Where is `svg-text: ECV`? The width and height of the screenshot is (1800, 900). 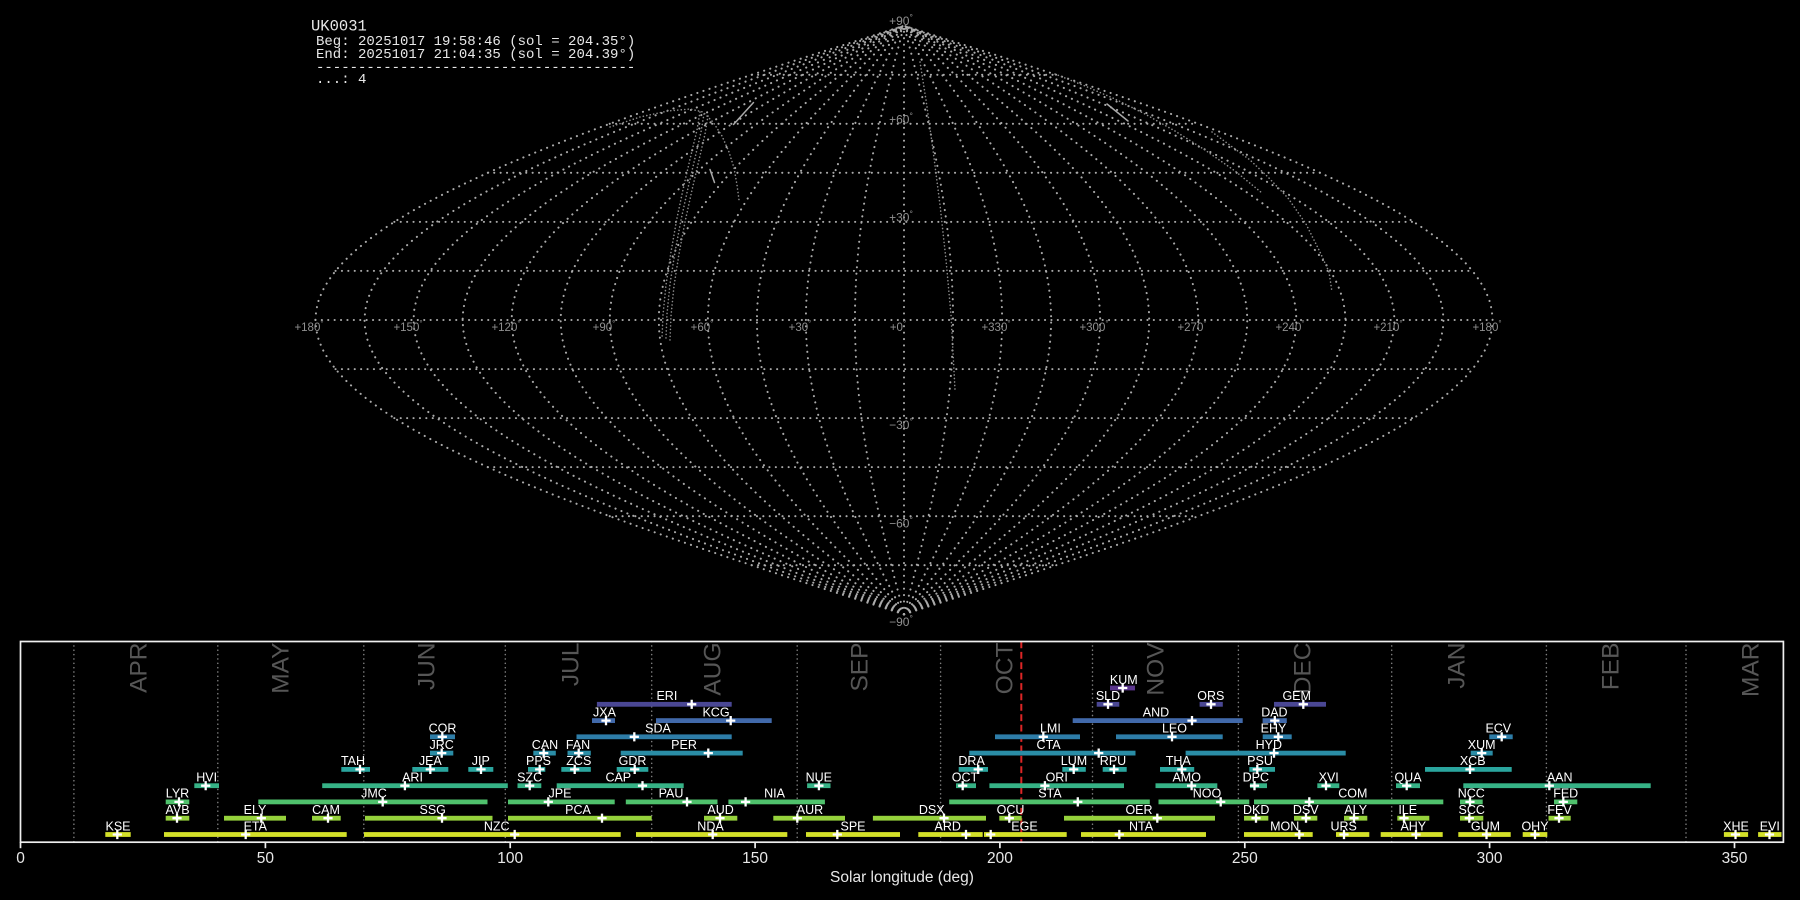
svg-text: ECV is located at coordinates (1498, 729).